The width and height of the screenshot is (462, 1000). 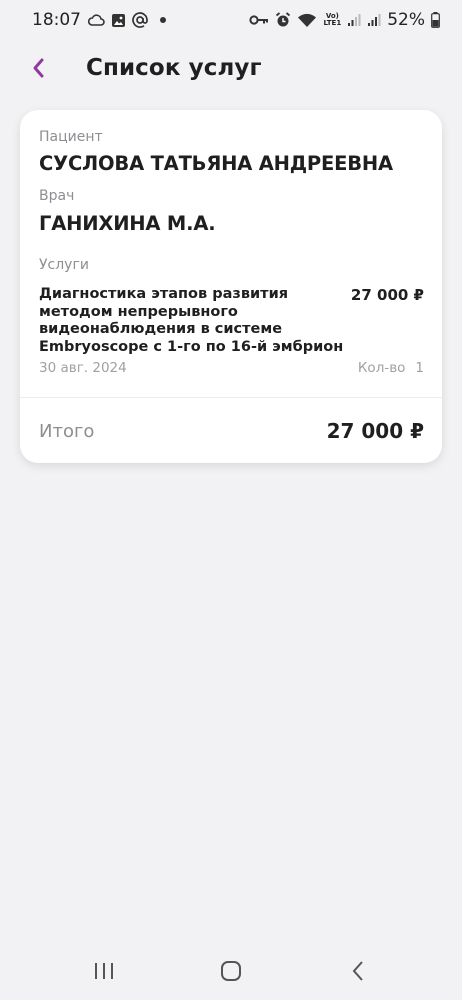 I want to click on back-arrow-icon, so click(x=358, y=971).